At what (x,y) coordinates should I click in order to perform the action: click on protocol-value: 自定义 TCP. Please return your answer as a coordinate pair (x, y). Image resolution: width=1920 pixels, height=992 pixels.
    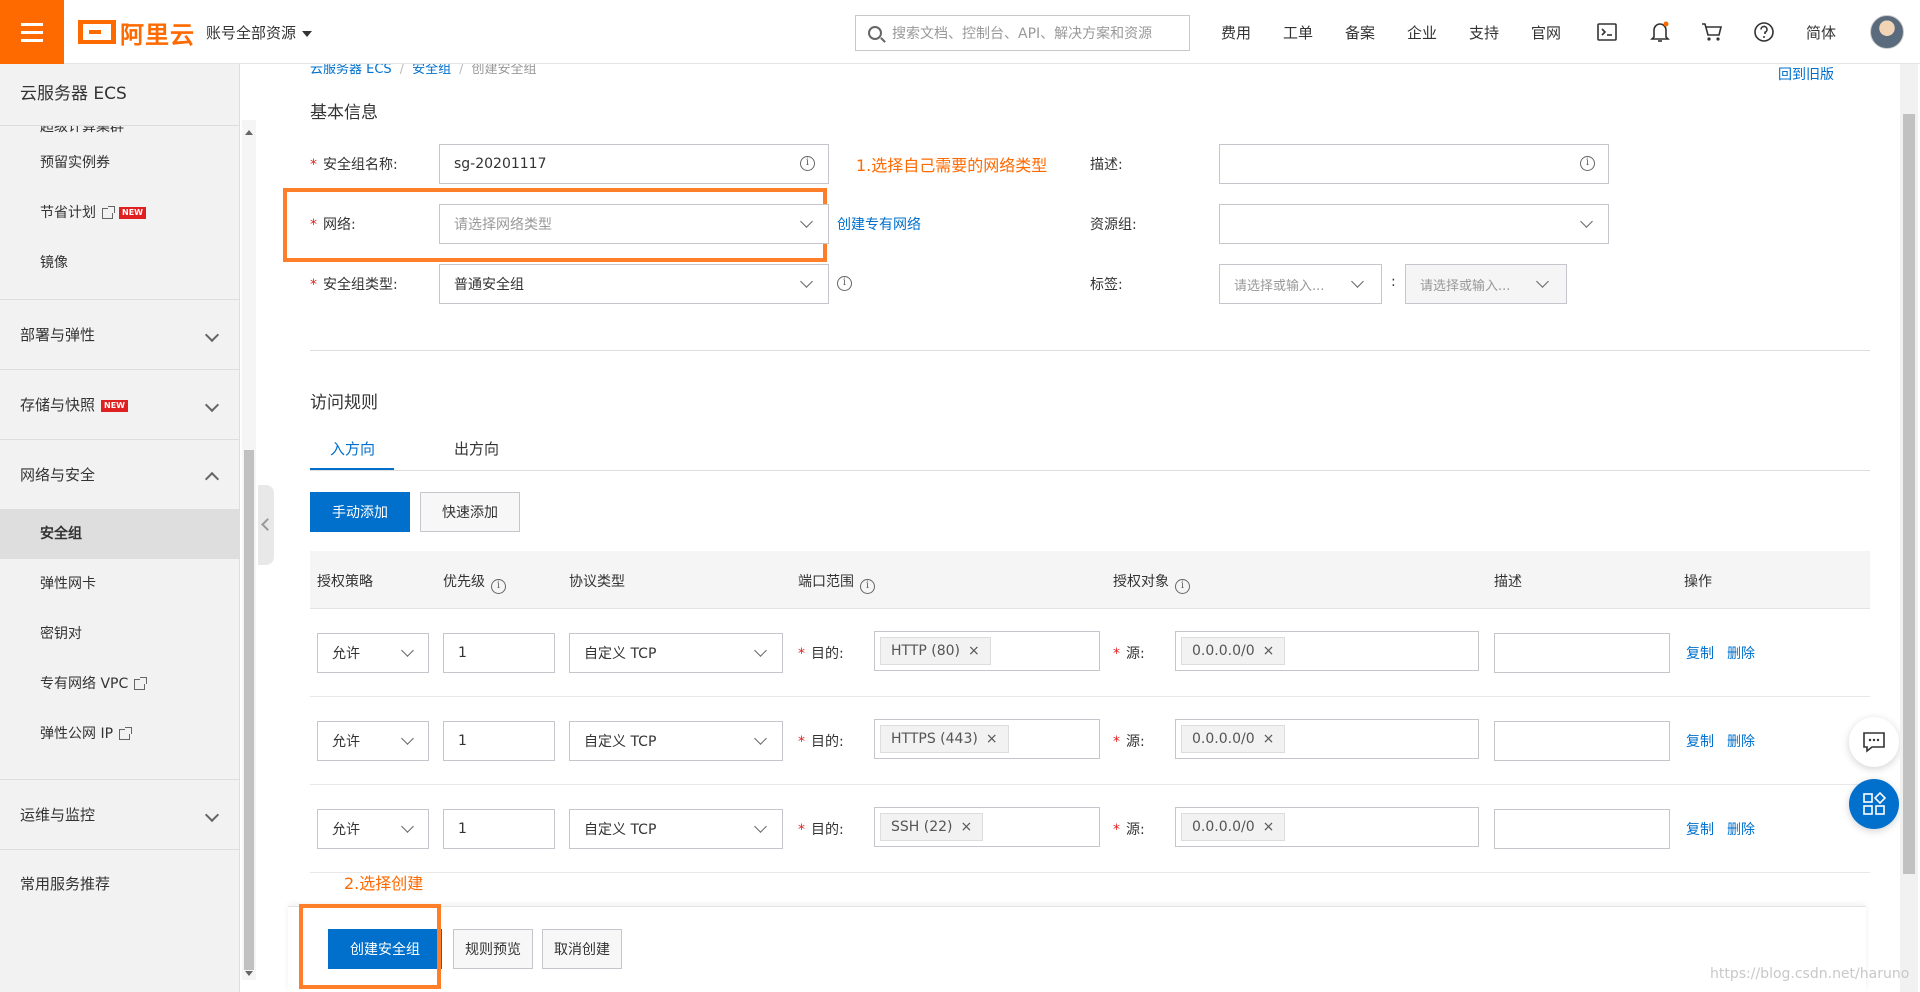
    Looking at the image, I should click on (620, 742).